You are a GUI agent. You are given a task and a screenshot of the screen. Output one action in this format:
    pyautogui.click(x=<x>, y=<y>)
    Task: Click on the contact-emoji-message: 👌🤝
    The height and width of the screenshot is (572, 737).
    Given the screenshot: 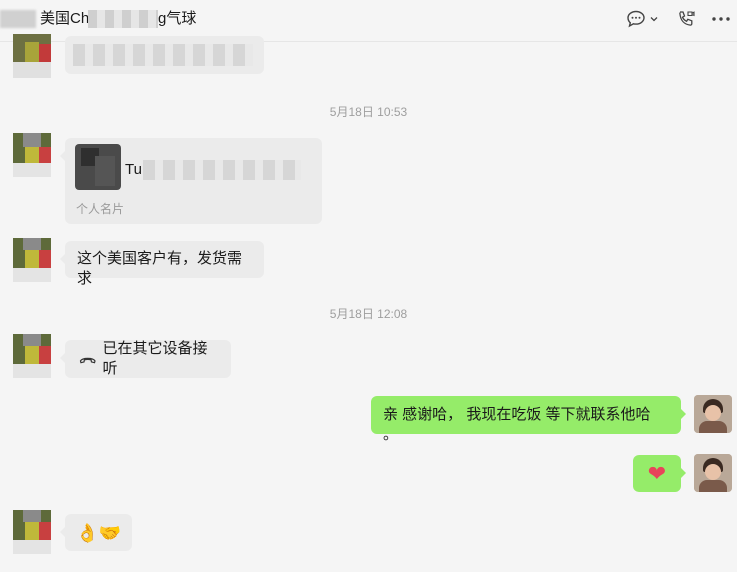 What is the action you would take?
    pyautogui.click(x=96, y=532)
    